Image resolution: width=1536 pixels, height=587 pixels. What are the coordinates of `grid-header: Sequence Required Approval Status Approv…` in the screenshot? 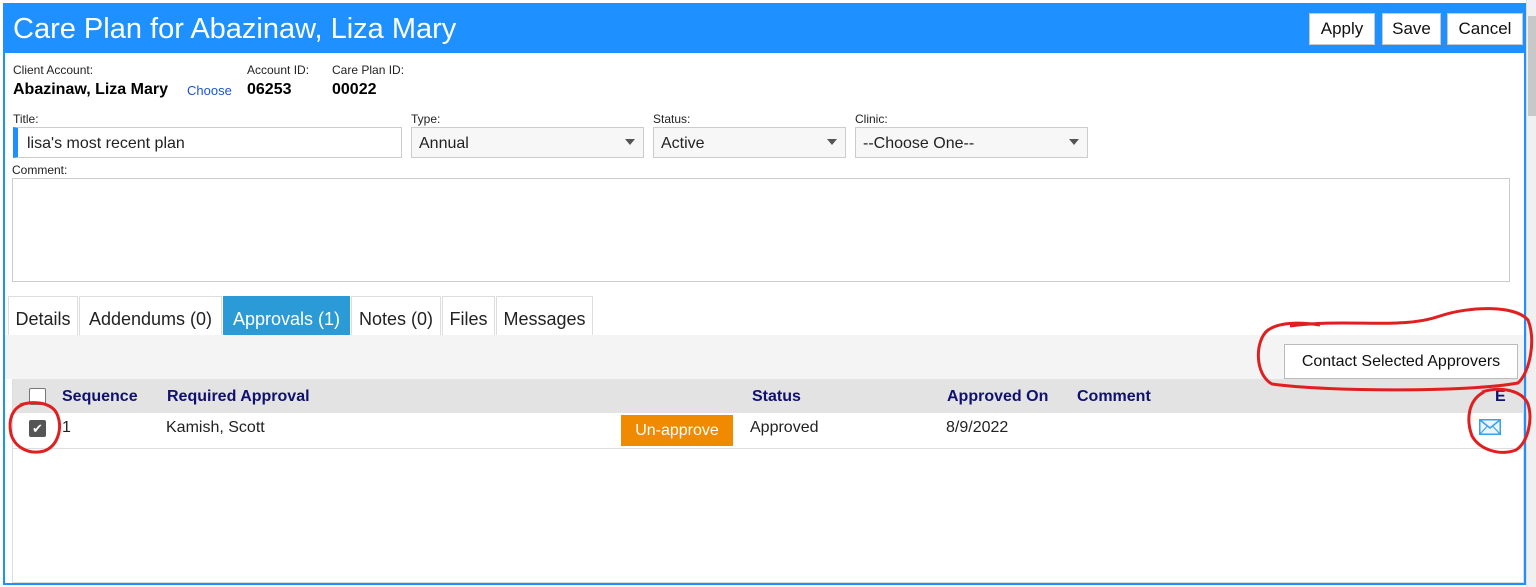 It's located at (768, 396).